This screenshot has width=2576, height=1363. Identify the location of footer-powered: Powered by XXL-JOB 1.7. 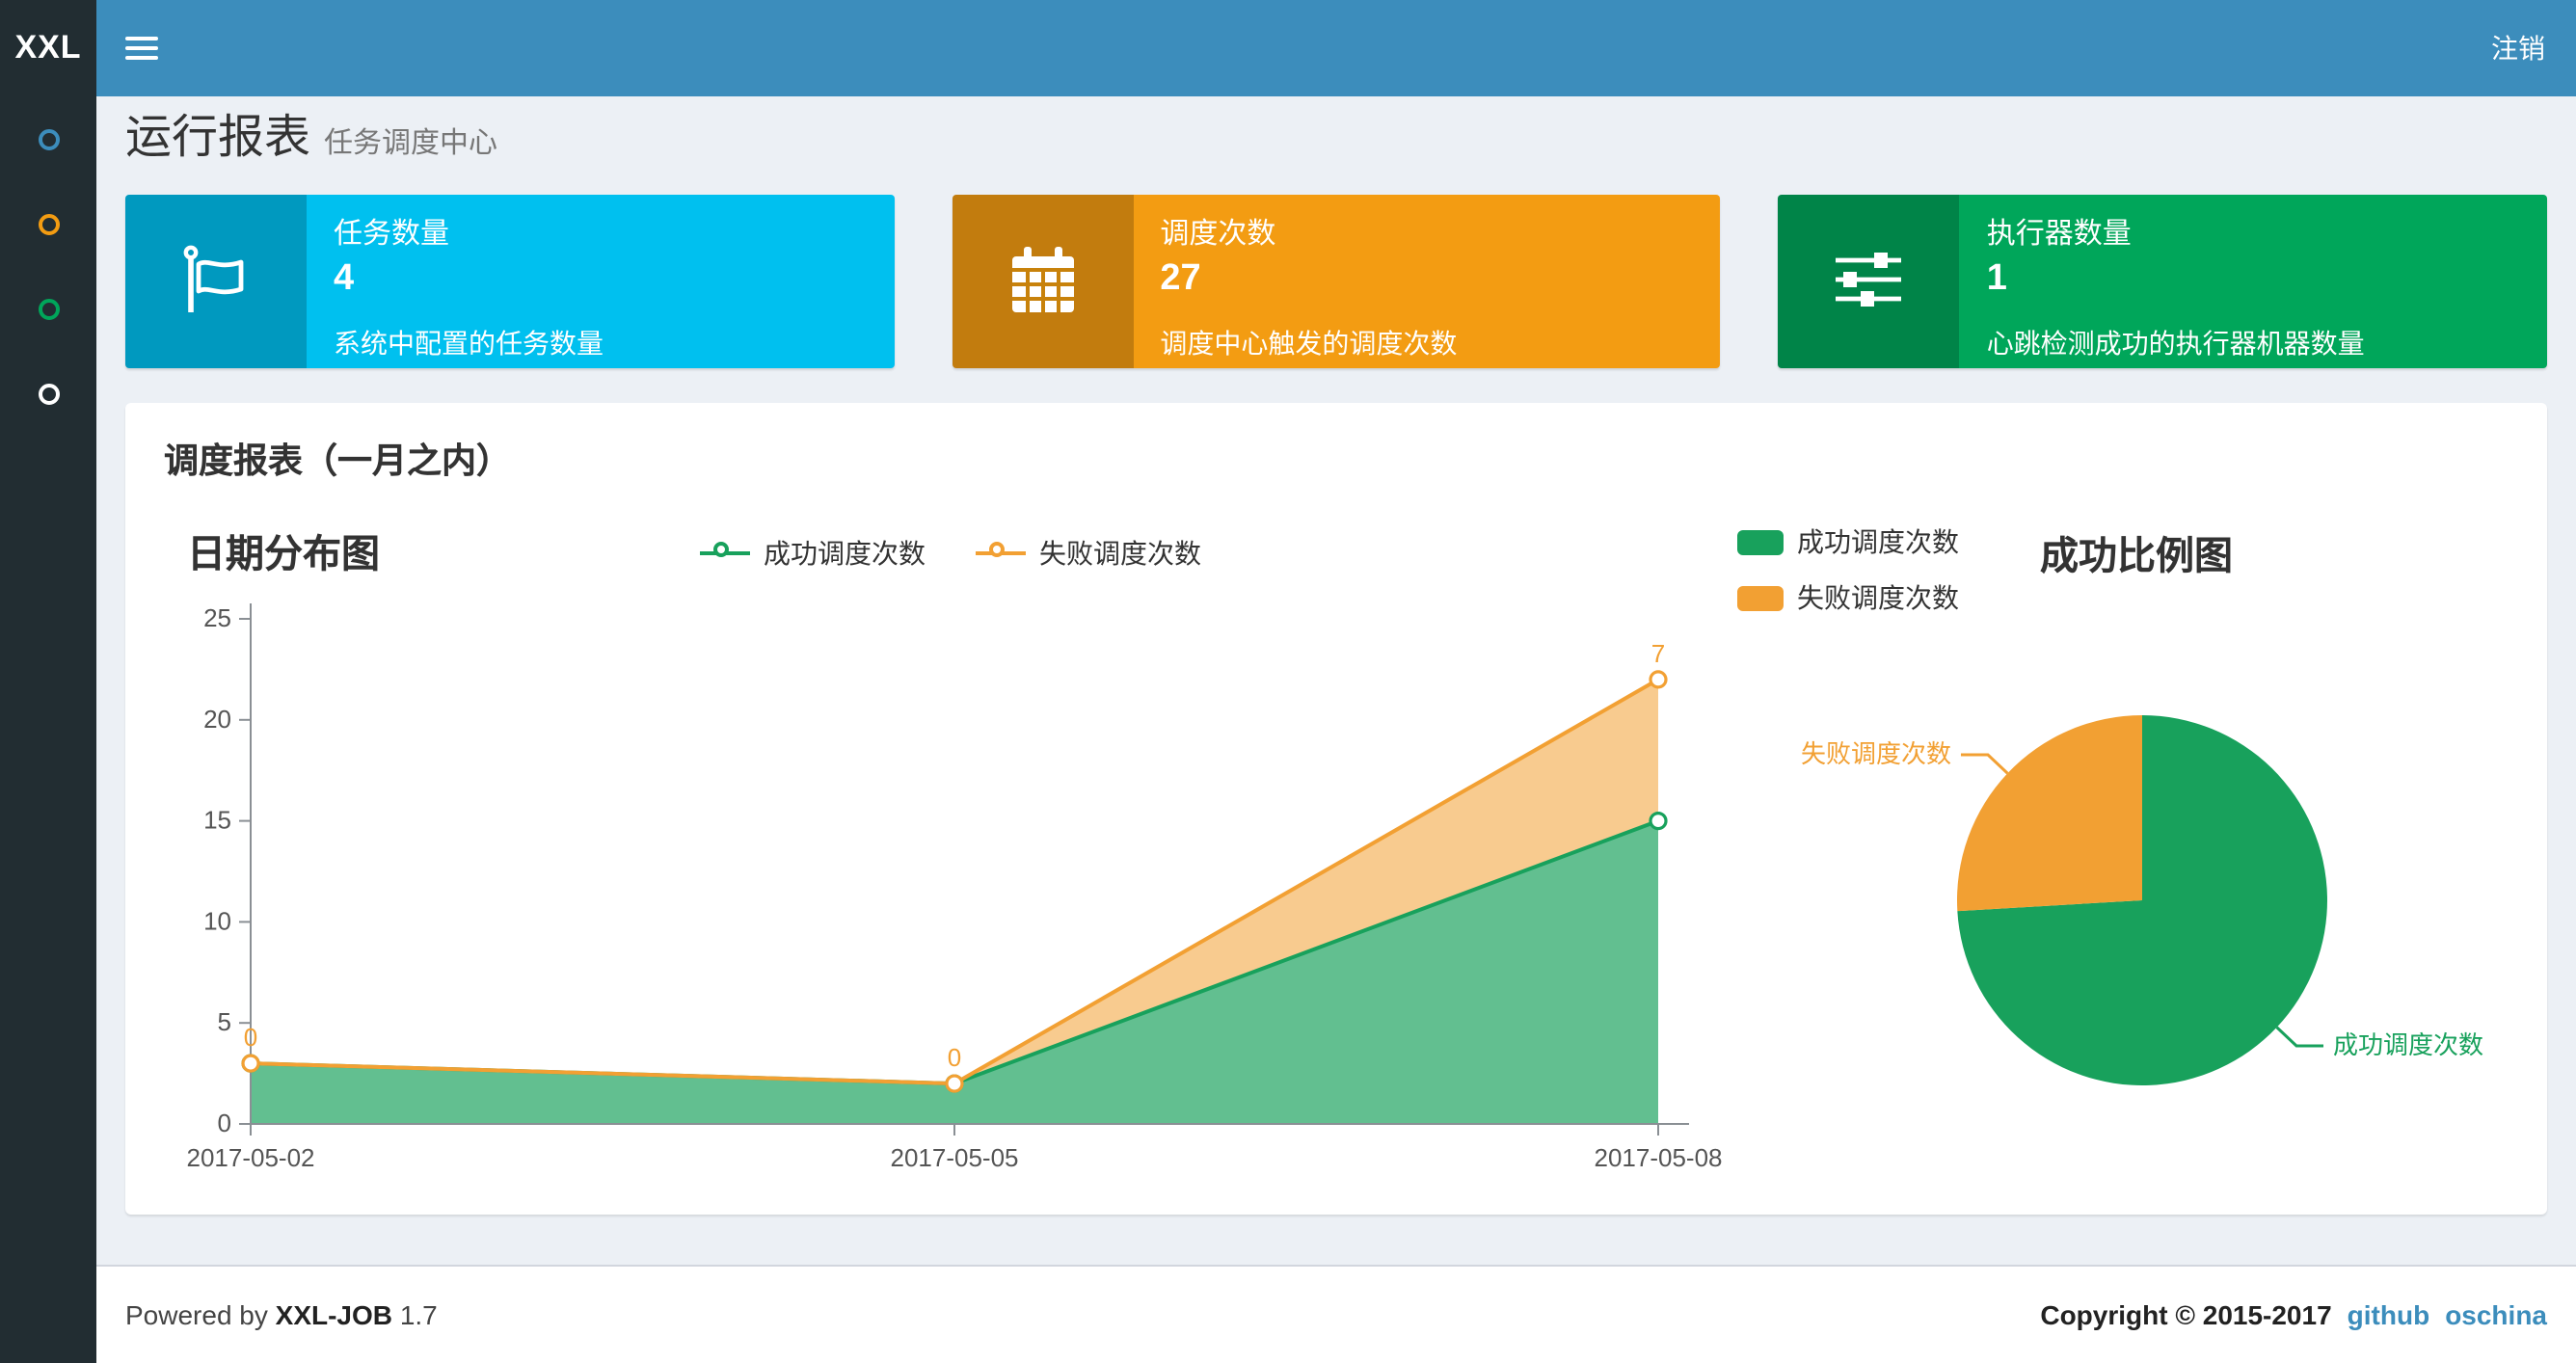
(281, 1314).